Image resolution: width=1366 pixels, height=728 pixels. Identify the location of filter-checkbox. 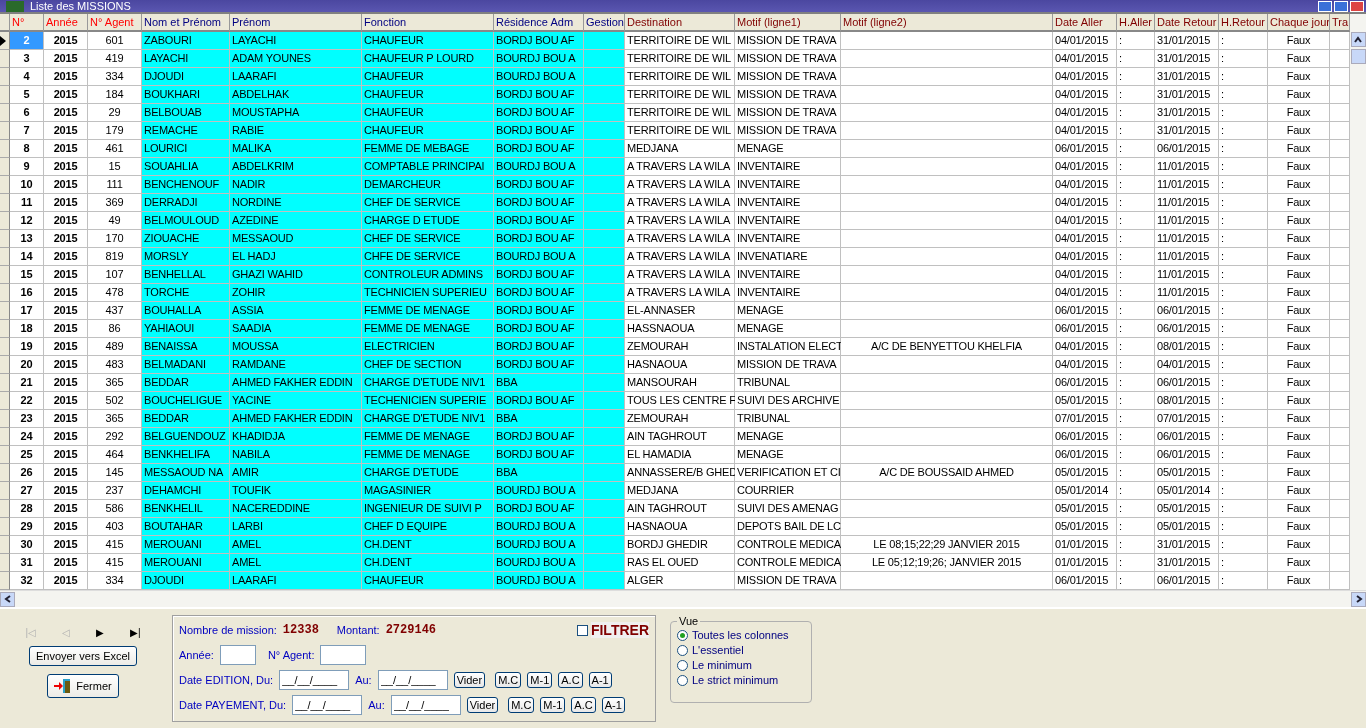
(582, 630).